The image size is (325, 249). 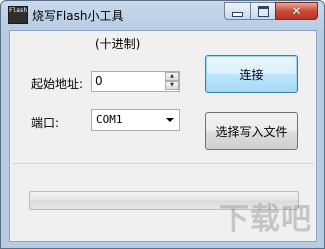 I want to click on close-icon: ✕, so click(x=296, y=11).